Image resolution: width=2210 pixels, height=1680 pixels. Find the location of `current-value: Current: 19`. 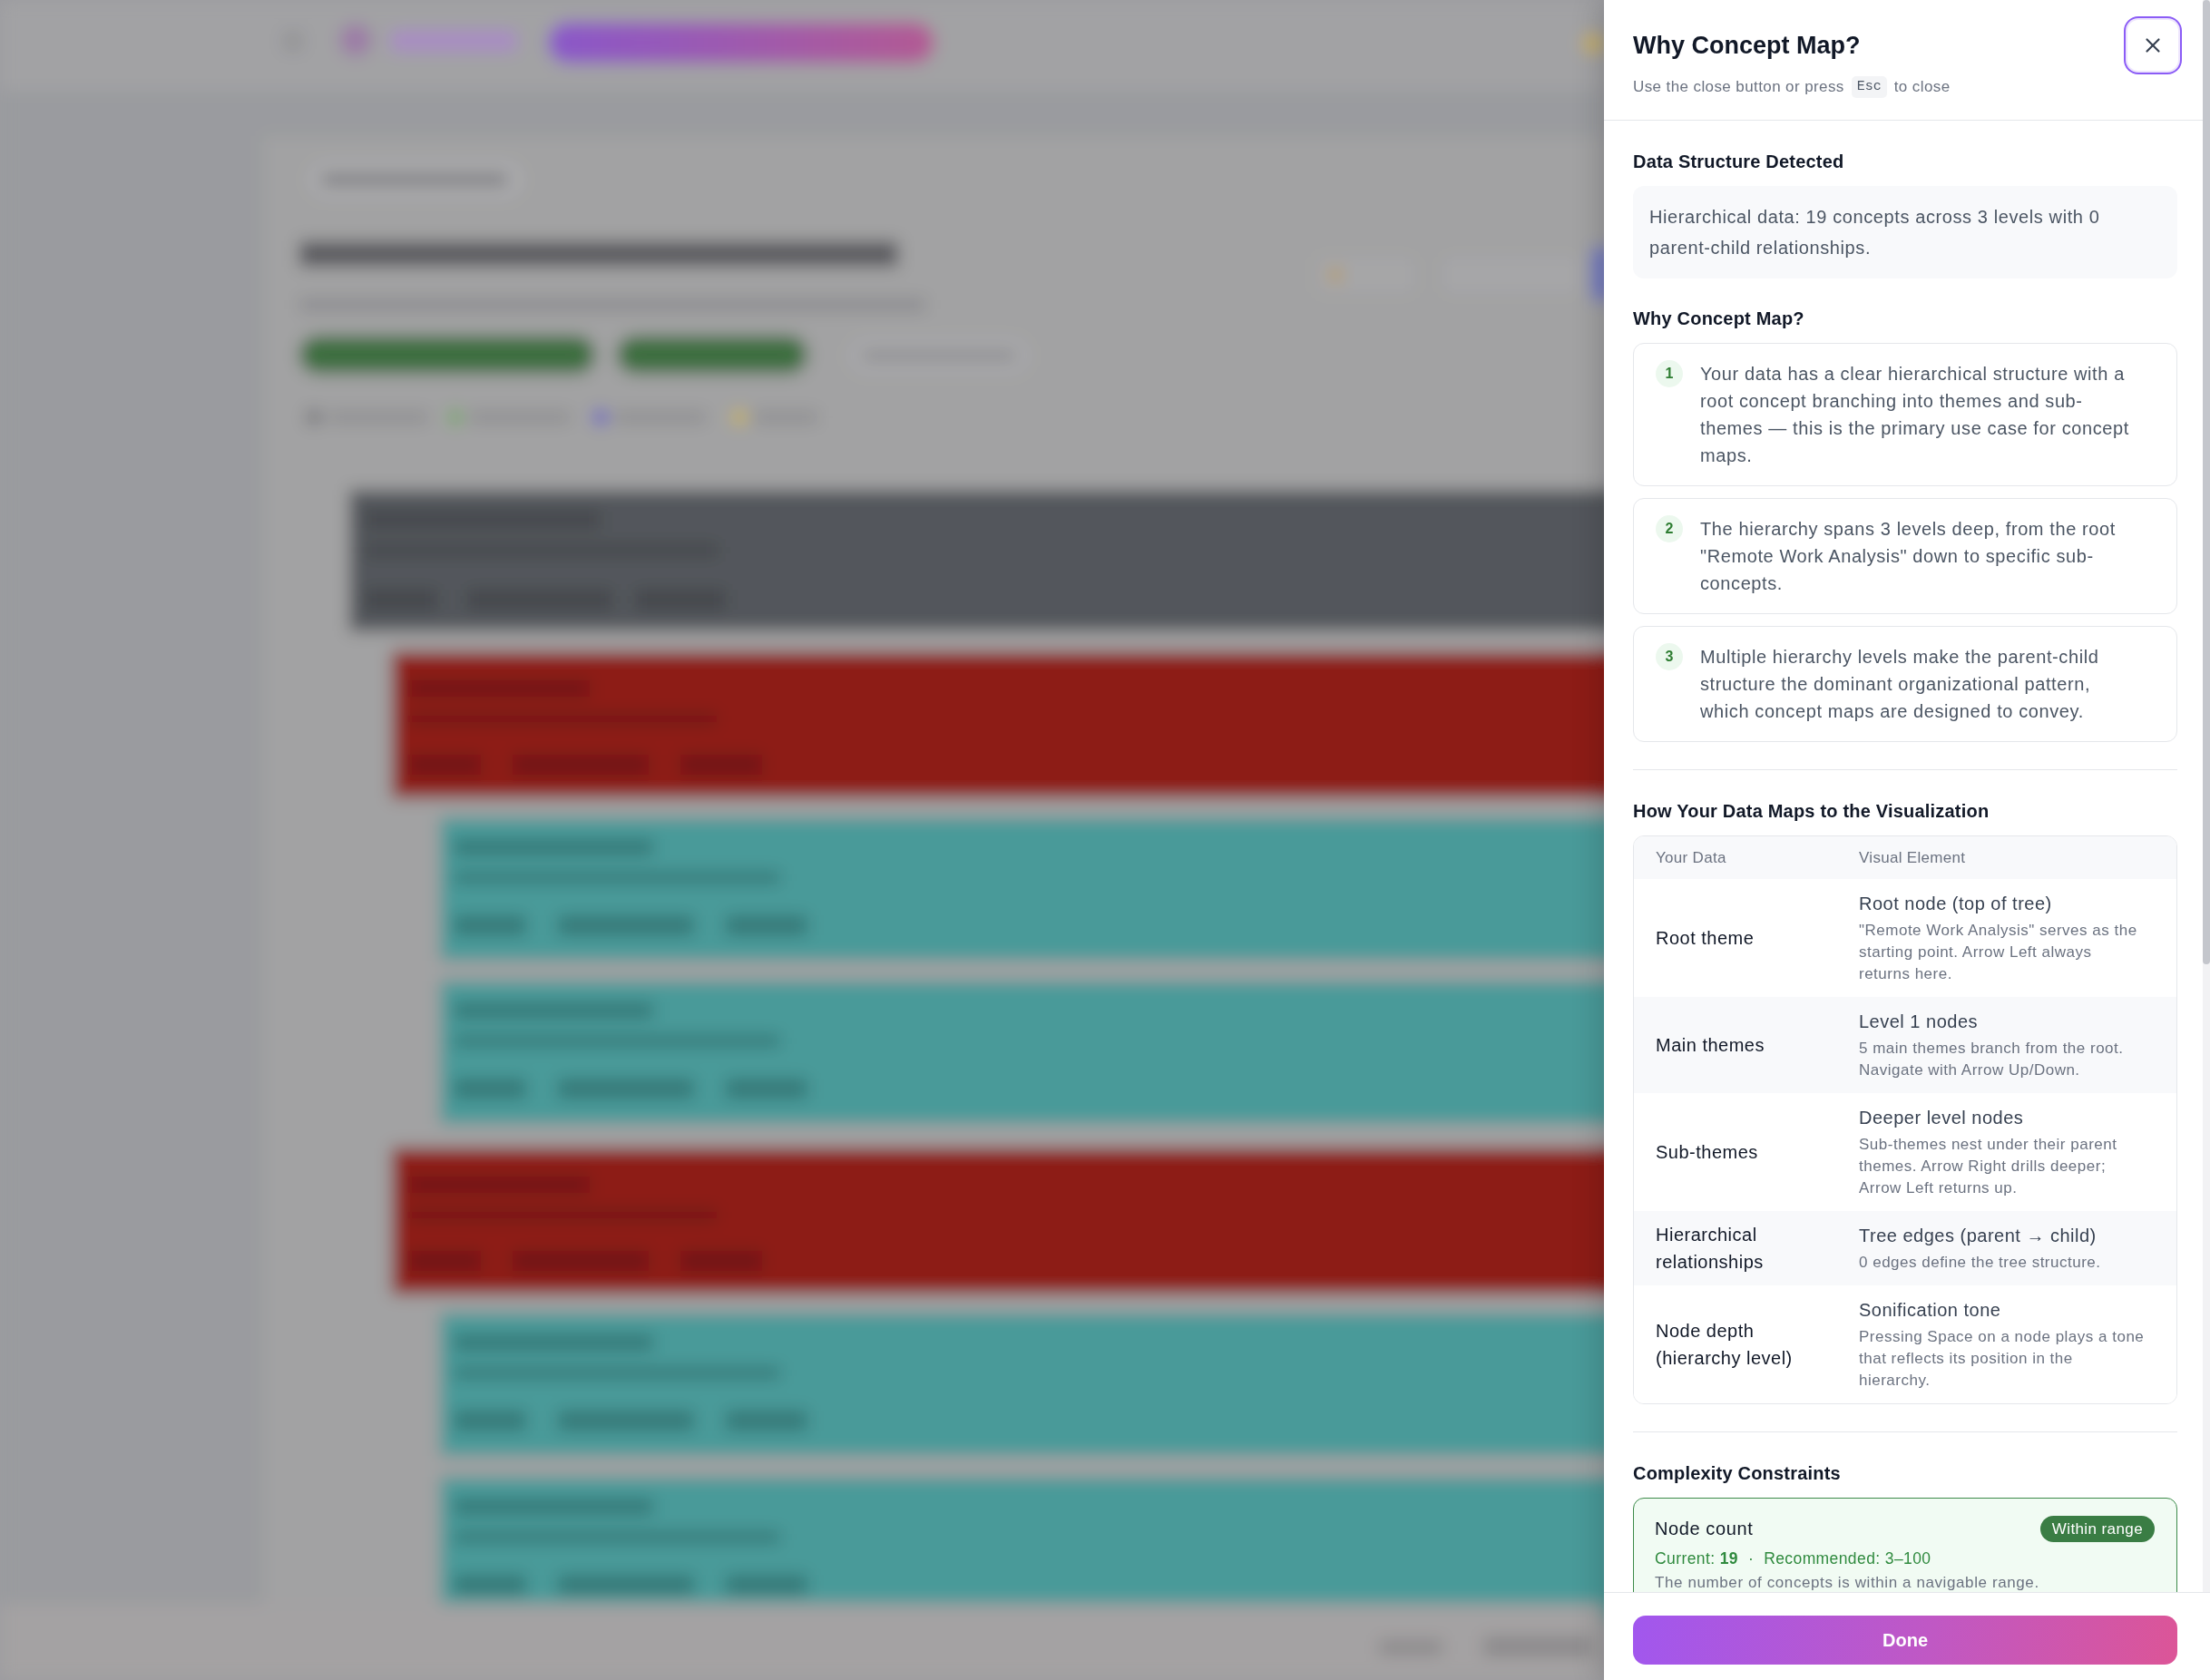

current-value: Current: 19 is located at coordinates (1697, 1558).